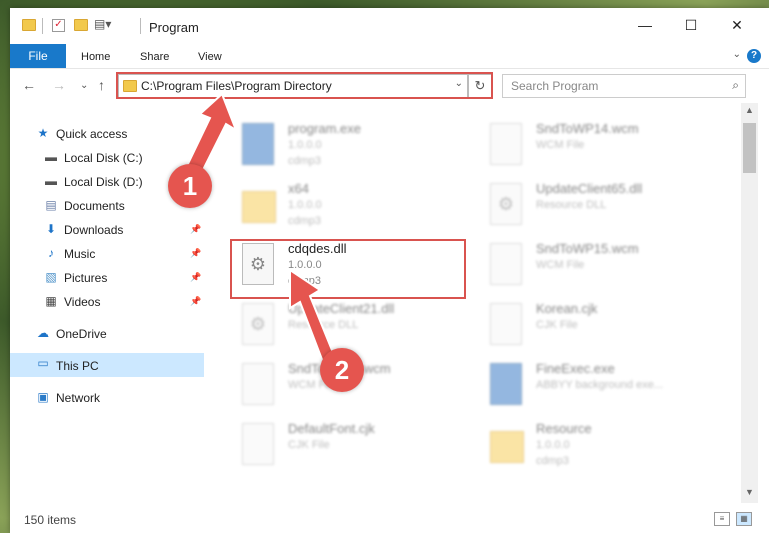 Image resolution: width=769 pixels, height=533 pixels. What do you see at coordinates (575, 368) in the screenshot?
I see `file-name: FineExec.exe` at bounding box center [575, 368].